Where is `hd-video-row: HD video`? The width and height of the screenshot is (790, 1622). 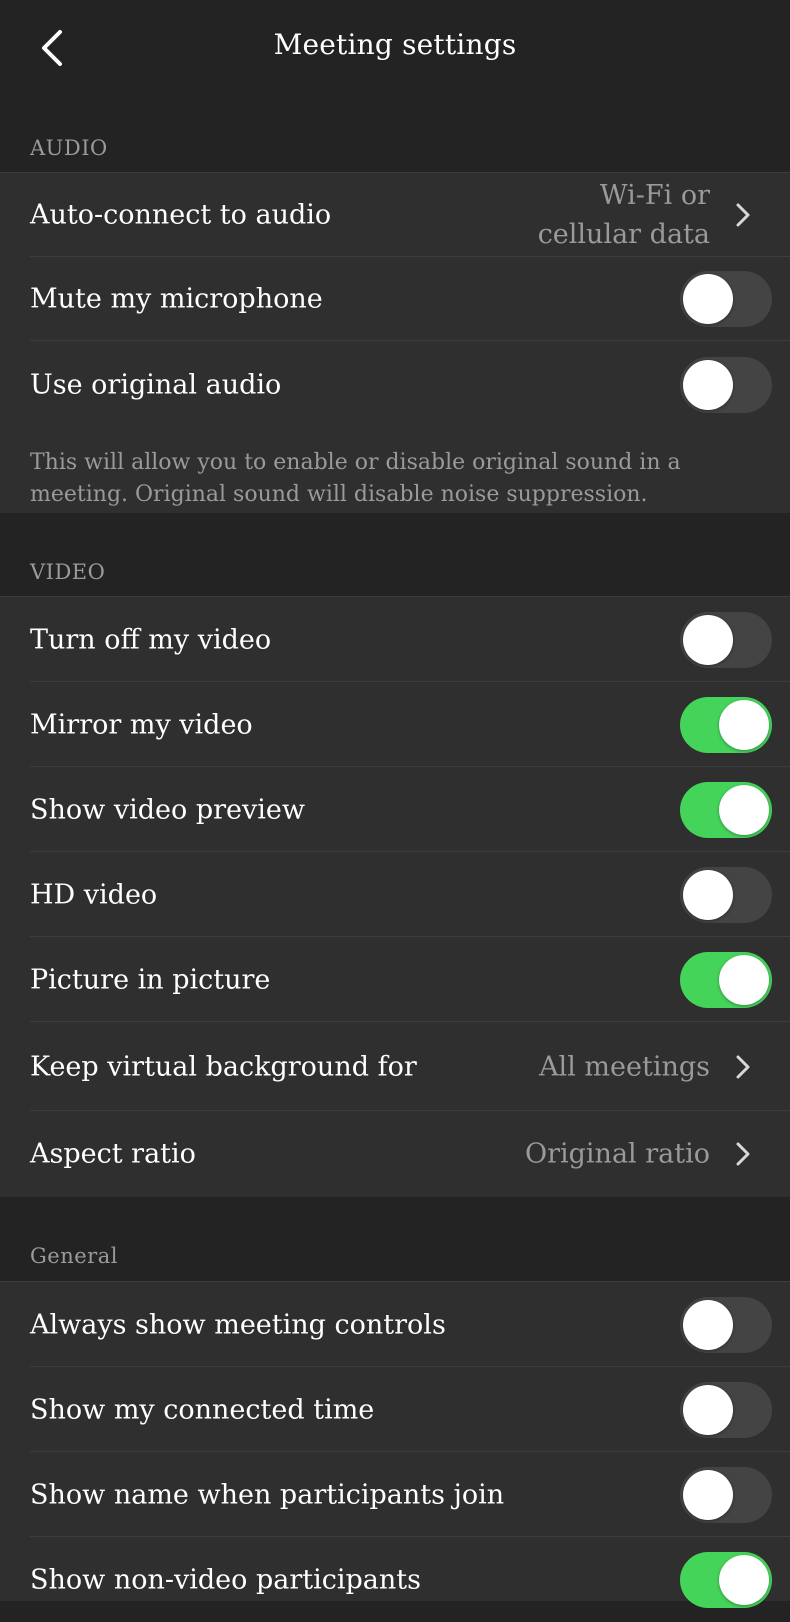
hd-video-row: HD video is located at coordinates (395, 894).